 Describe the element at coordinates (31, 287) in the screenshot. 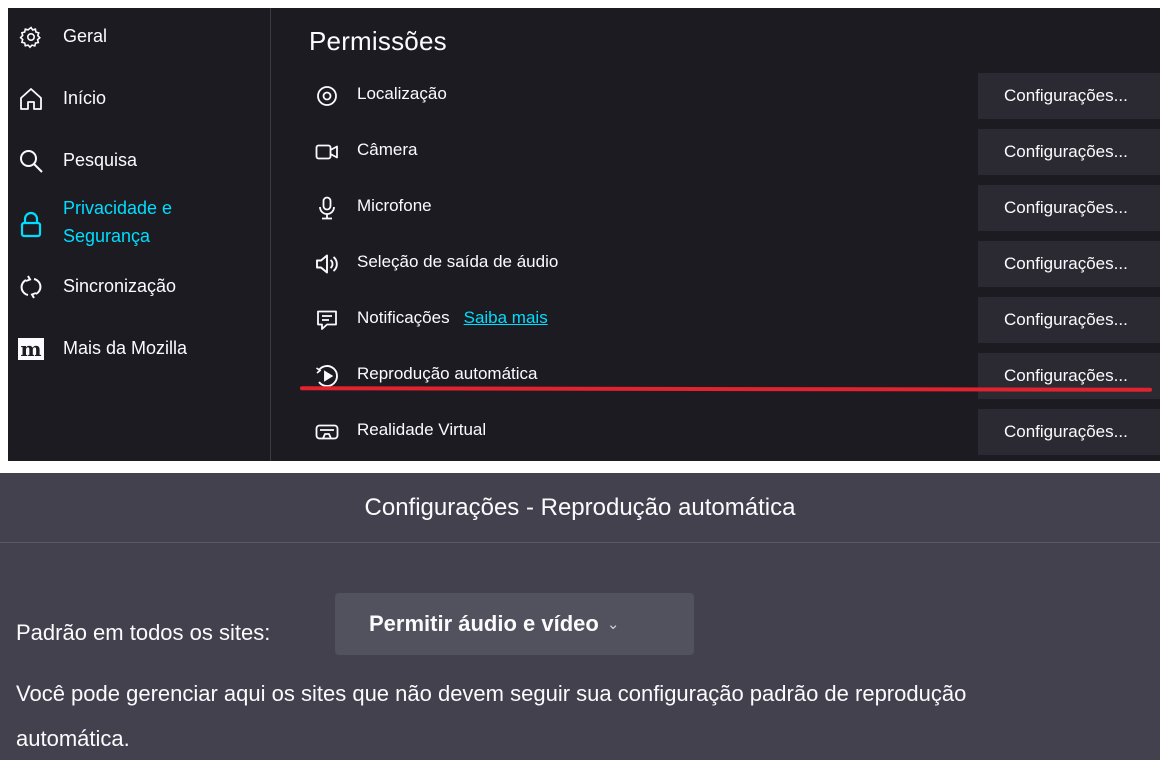

I see `sync-icon` at that location.